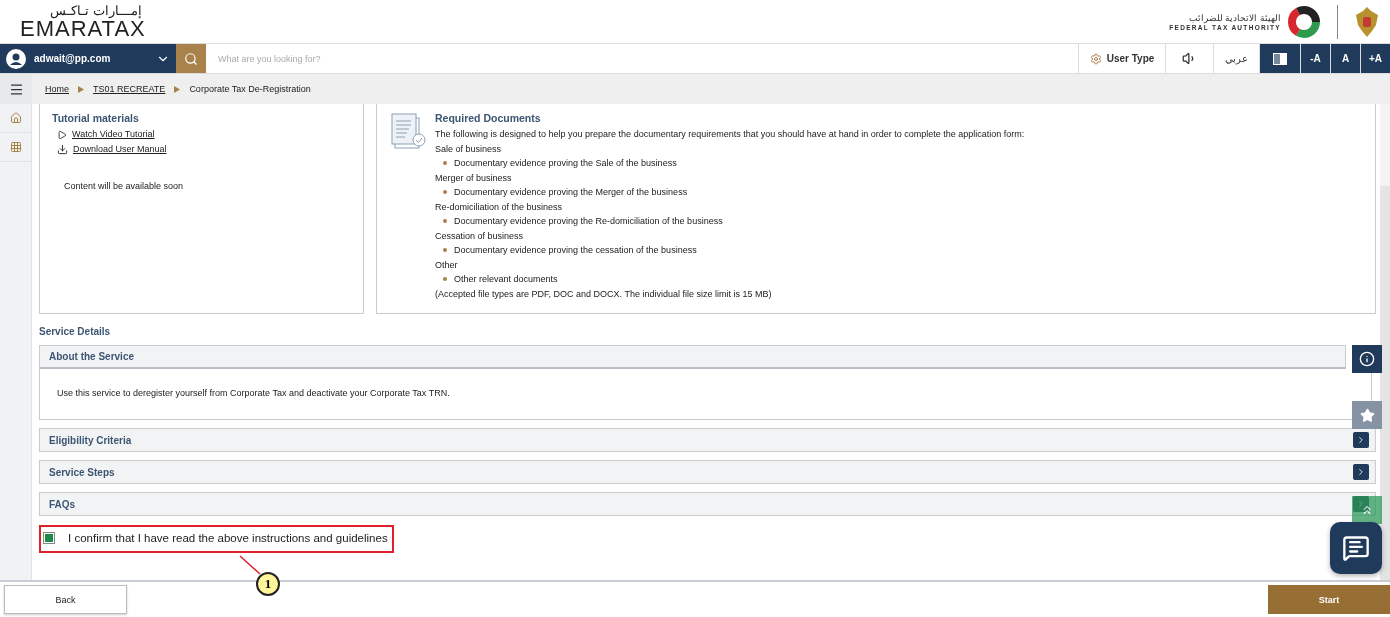 Image resolution: width=1390 pixels, height=617 pixels. What do you see at coordinates (88, 58) in the screenshot?
I see `user-menu: adwait@pp.com` at bounding box center [88, 58].